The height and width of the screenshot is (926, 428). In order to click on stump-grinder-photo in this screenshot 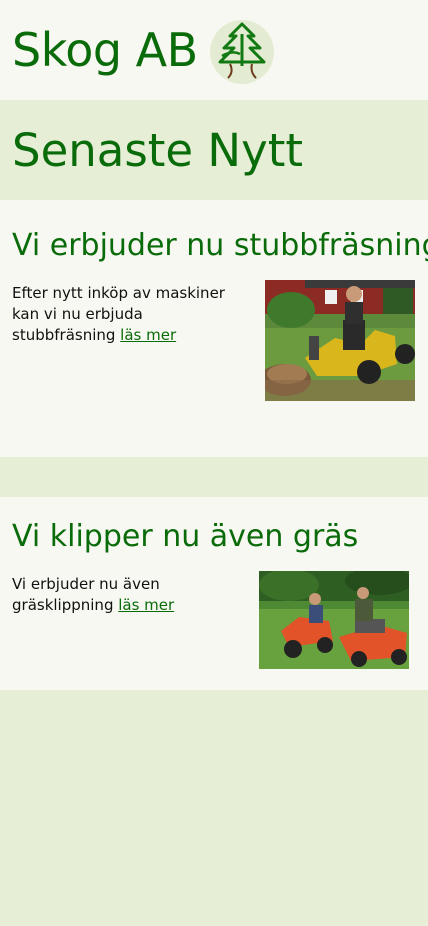, I will do `click(340, 340)`.